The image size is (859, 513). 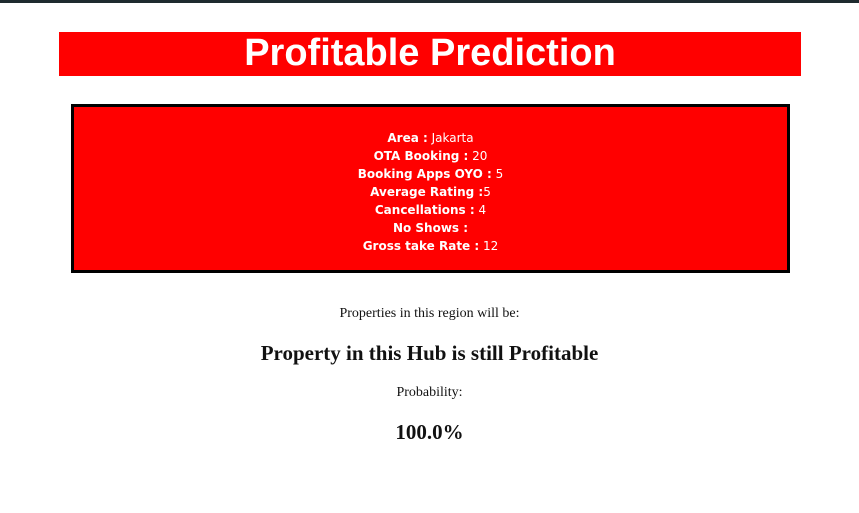 What do you see at coordinates (424, 174) in the screenshot?
I see `info-label: Booking Apps OYO :` at bounding box center [424, 174].